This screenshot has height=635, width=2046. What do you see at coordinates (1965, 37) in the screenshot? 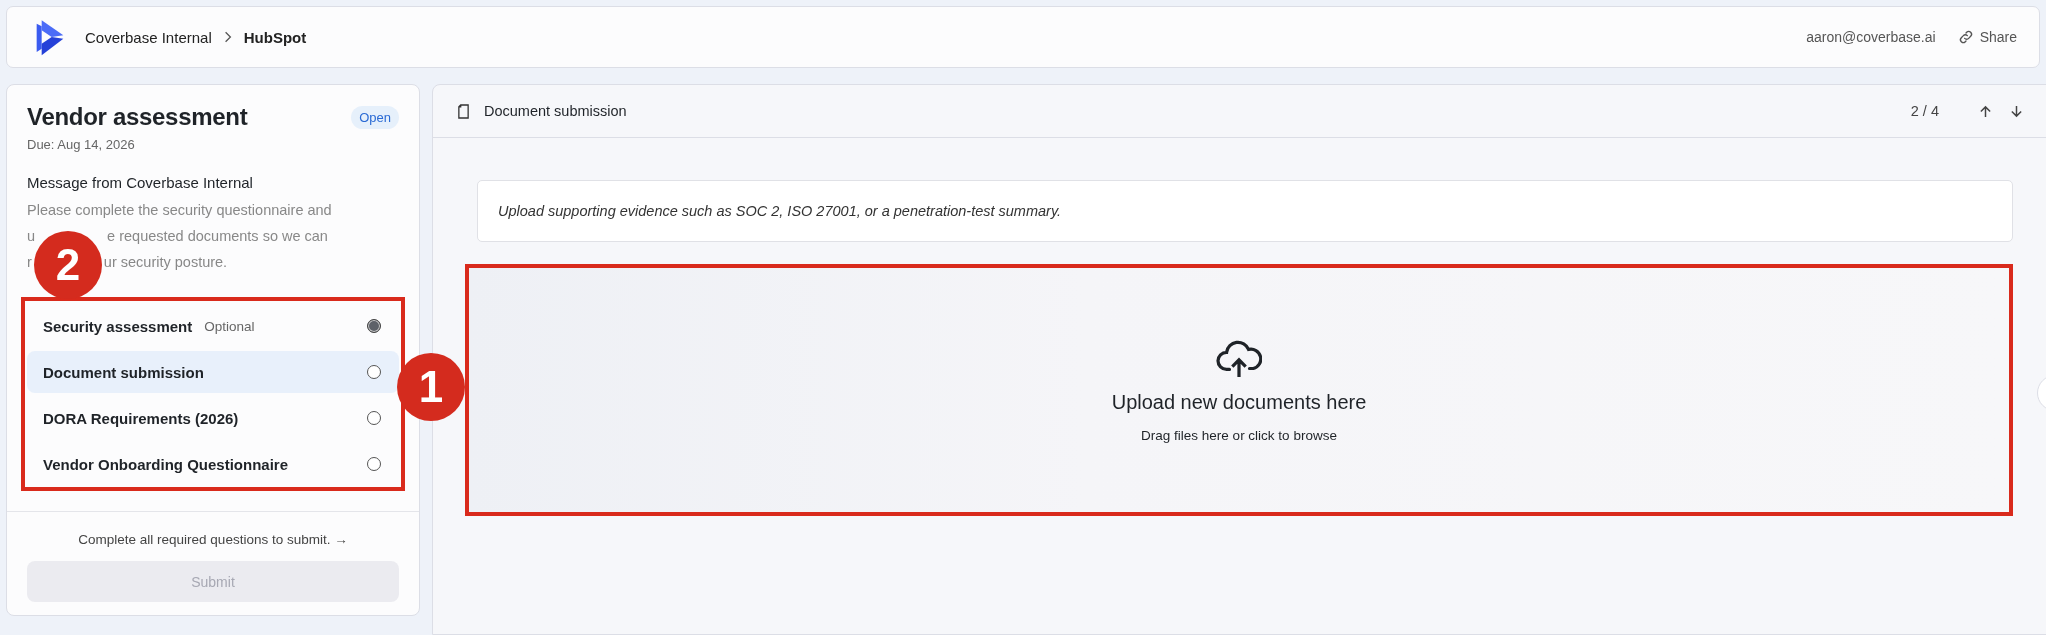
I see `link-icon` at bounding box center [1965, 37].